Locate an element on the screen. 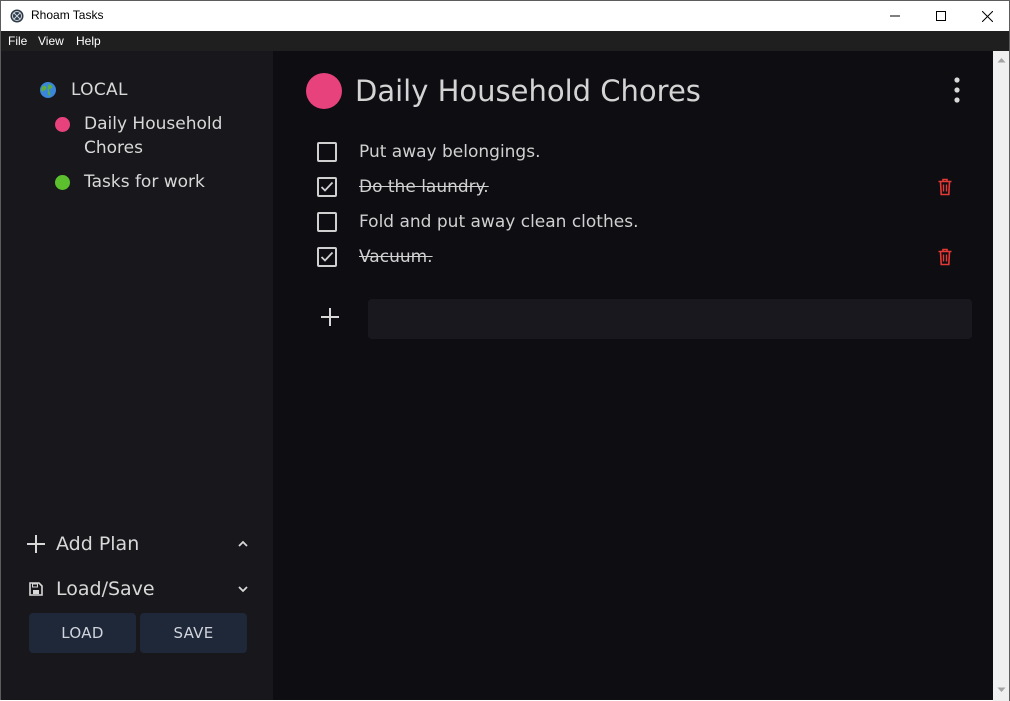  close-button is located at coordinates (987, 16).